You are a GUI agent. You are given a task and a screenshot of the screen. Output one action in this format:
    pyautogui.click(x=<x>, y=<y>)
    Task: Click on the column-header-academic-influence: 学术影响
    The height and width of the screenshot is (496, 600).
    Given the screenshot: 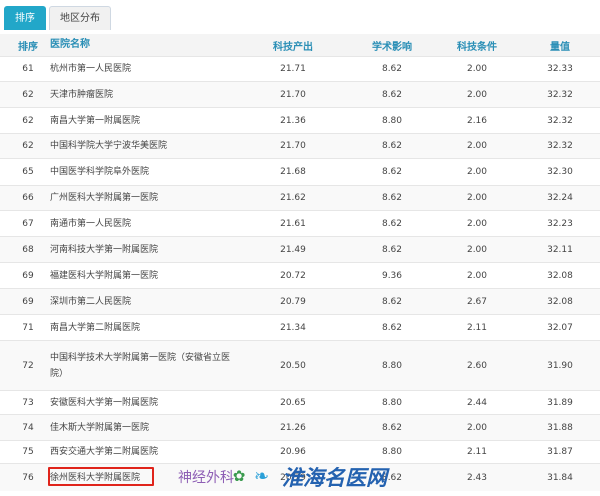 What is the action you would take?
    pyautogui.click(x=392, y=45)
    